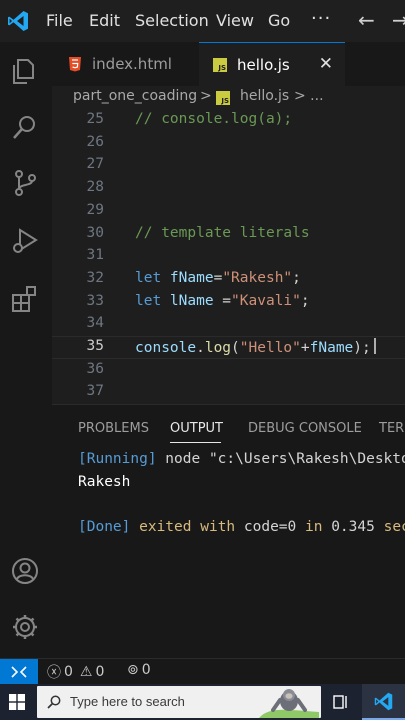 Image resolution: width=405 pixels, height=720 pixels. Describe the element at coordinates (25, 71) in the screenshot. I see `explorer-icon` at that location.